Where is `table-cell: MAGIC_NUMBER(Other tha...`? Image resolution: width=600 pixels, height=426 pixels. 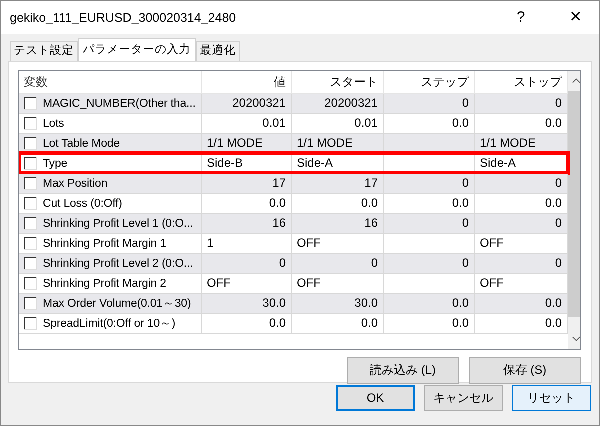 table-cell: MAGIC_NUMBER(Other tha... is located at coordinates (119, 104).